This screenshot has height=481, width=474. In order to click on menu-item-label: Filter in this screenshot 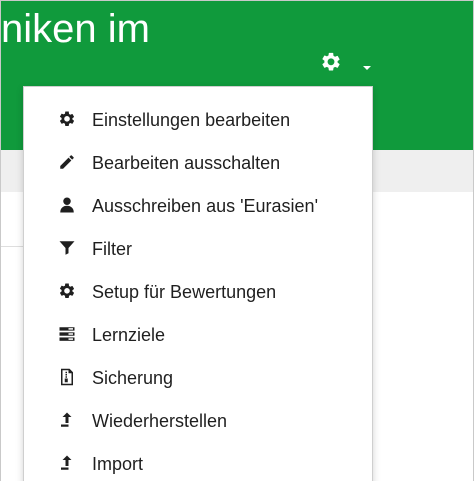, I will do `click(112, 249)`.